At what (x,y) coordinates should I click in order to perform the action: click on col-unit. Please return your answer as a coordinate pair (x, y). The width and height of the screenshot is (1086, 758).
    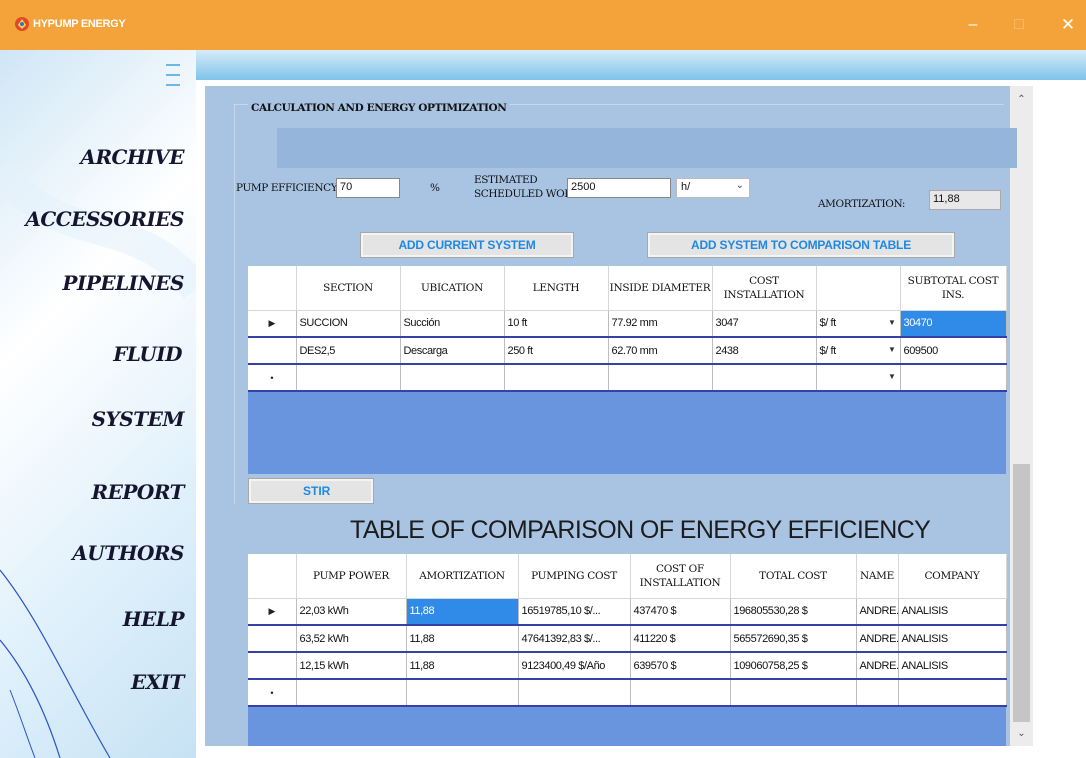
    Looking at the image, I should click on (858, 288).